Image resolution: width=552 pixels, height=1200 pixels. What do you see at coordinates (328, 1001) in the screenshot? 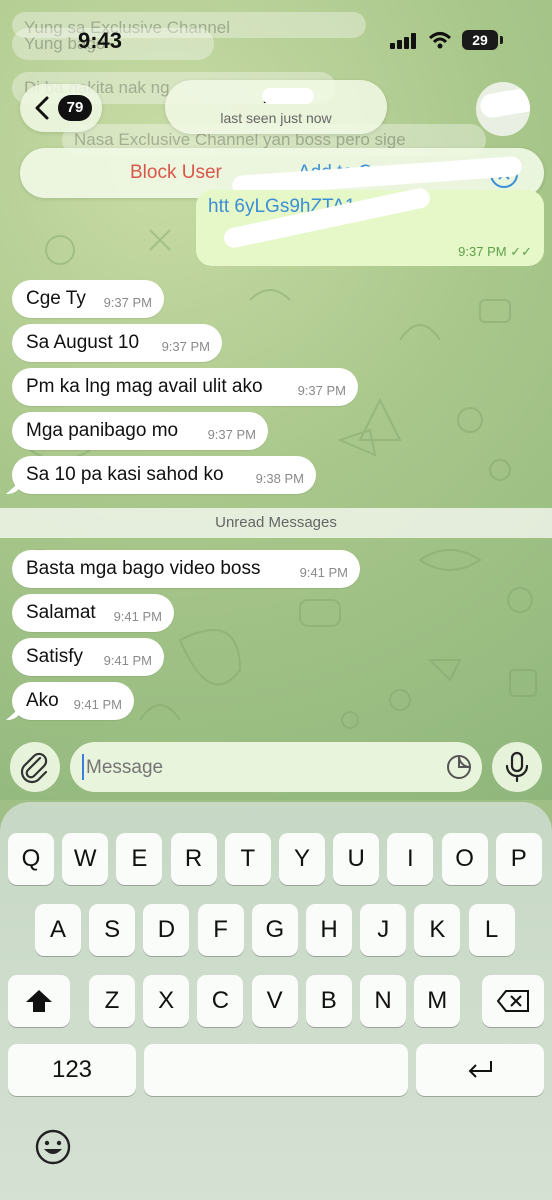
I see `key-b: B` at bounding box center [328, 1001].